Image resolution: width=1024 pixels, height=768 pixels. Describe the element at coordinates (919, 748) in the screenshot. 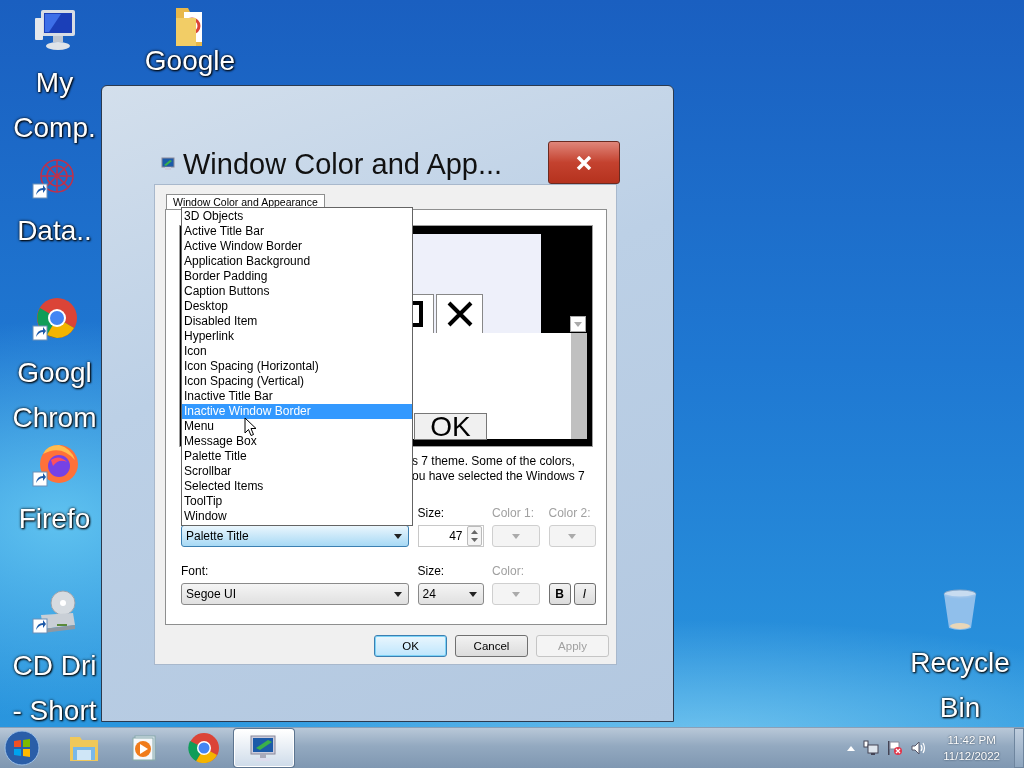

I see `volume-icon` at that location.